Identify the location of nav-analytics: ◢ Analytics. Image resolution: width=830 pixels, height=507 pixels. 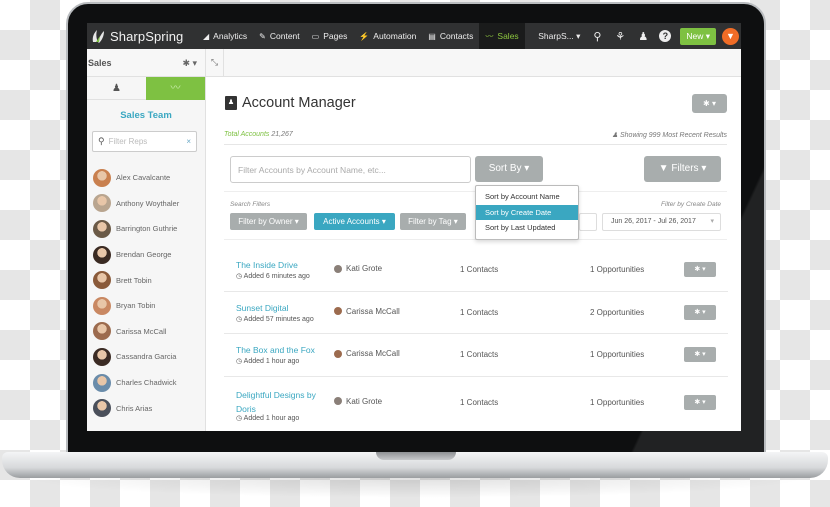
(225, 36).